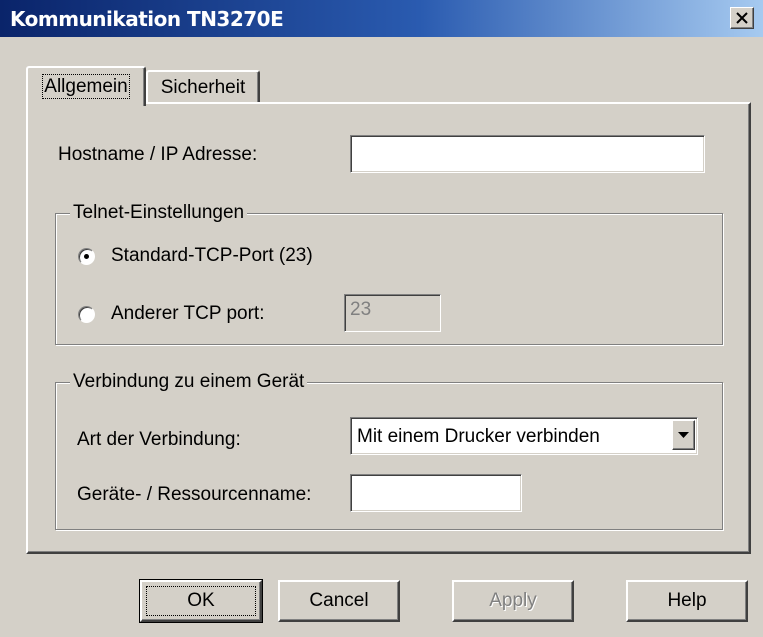 This screenshot has height=637, width=763. I want to click on apply-button: Apply, so click(513, 601).